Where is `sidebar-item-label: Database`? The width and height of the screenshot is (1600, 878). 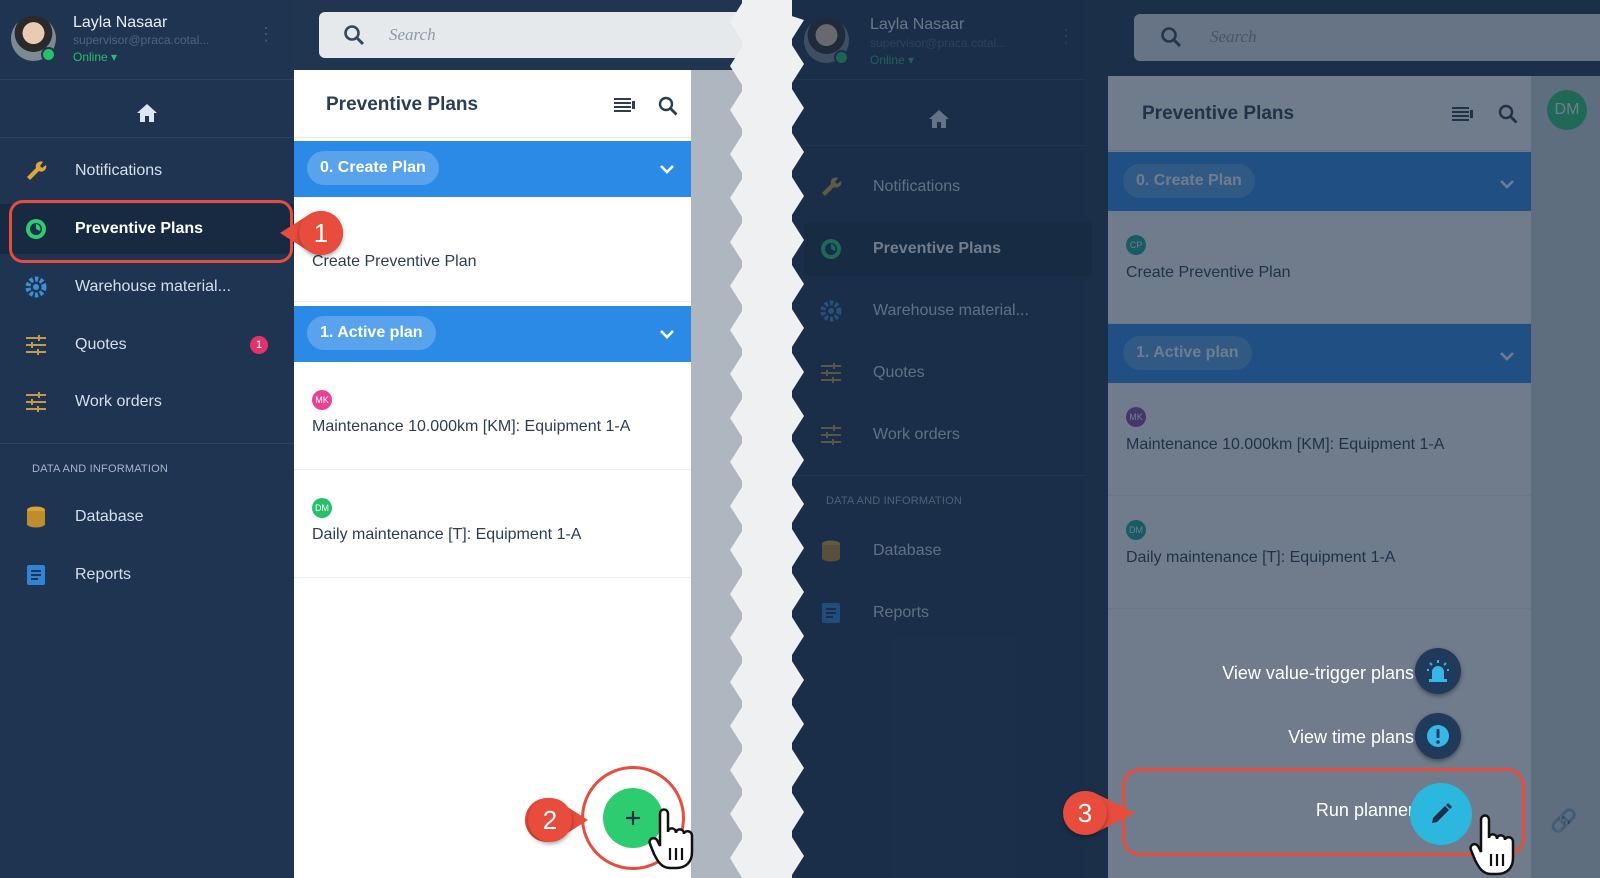 sidebar-item-label: Database is located at coordinates (109, 516).